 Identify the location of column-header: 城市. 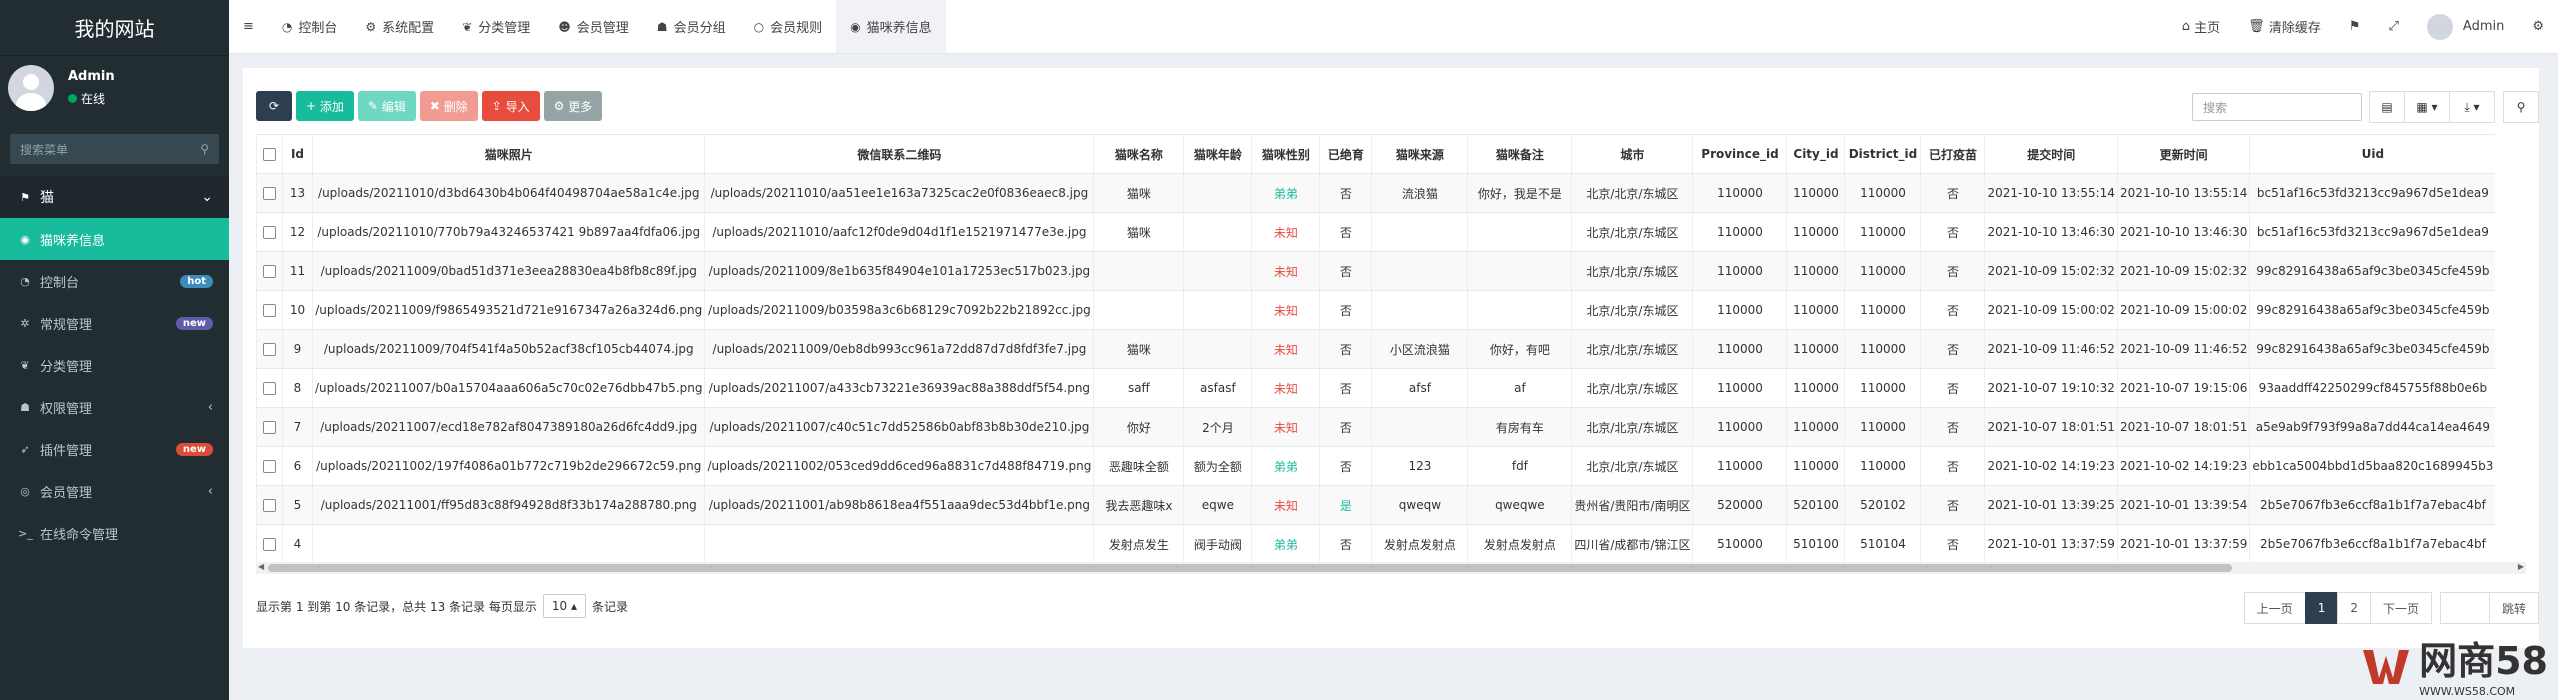
(1632, 154).